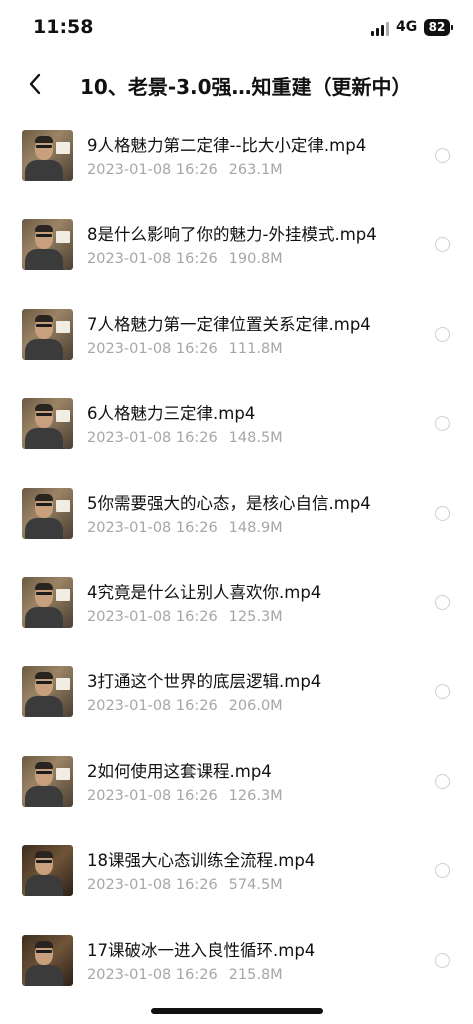 Image resolution: width=473 pixels, height=1024 pixels. I want to click on file-size: 574.5M, so click(255, 885).